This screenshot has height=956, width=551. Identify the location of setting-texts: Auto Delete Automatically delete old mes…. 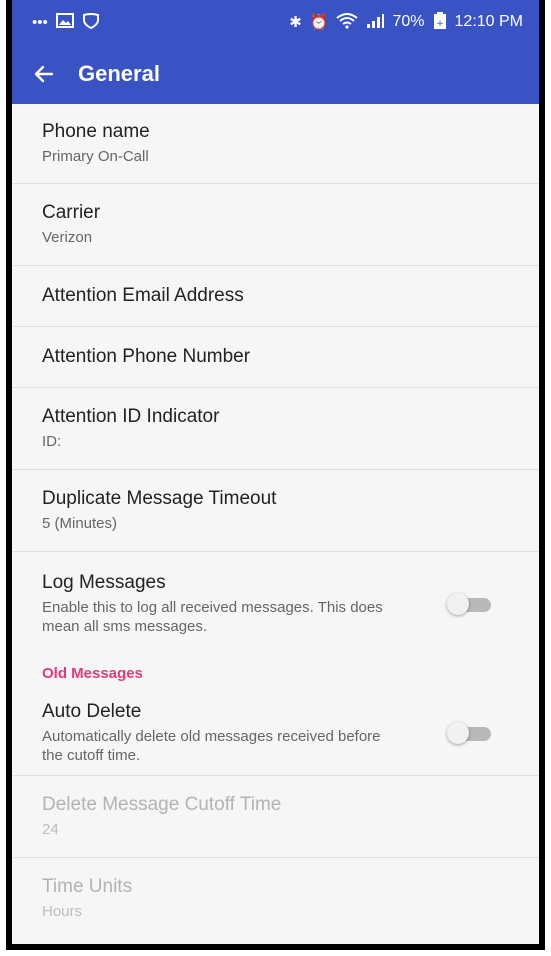
(222, 733).